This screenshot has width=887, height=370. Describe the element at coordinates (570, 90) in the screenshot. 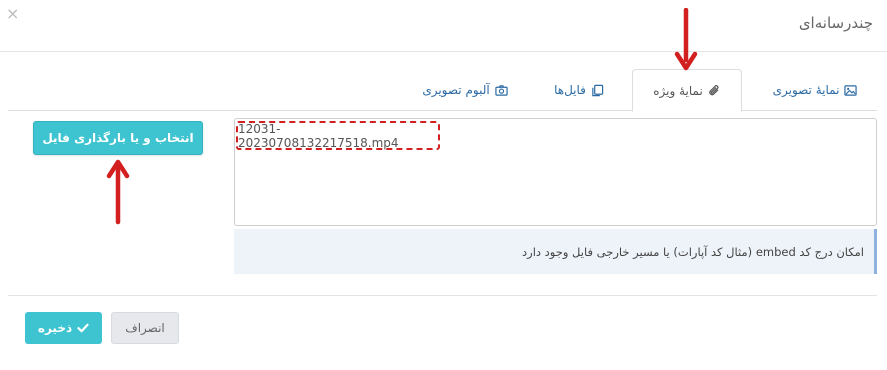

I see `tab-label: فایل‌ها` at that location.